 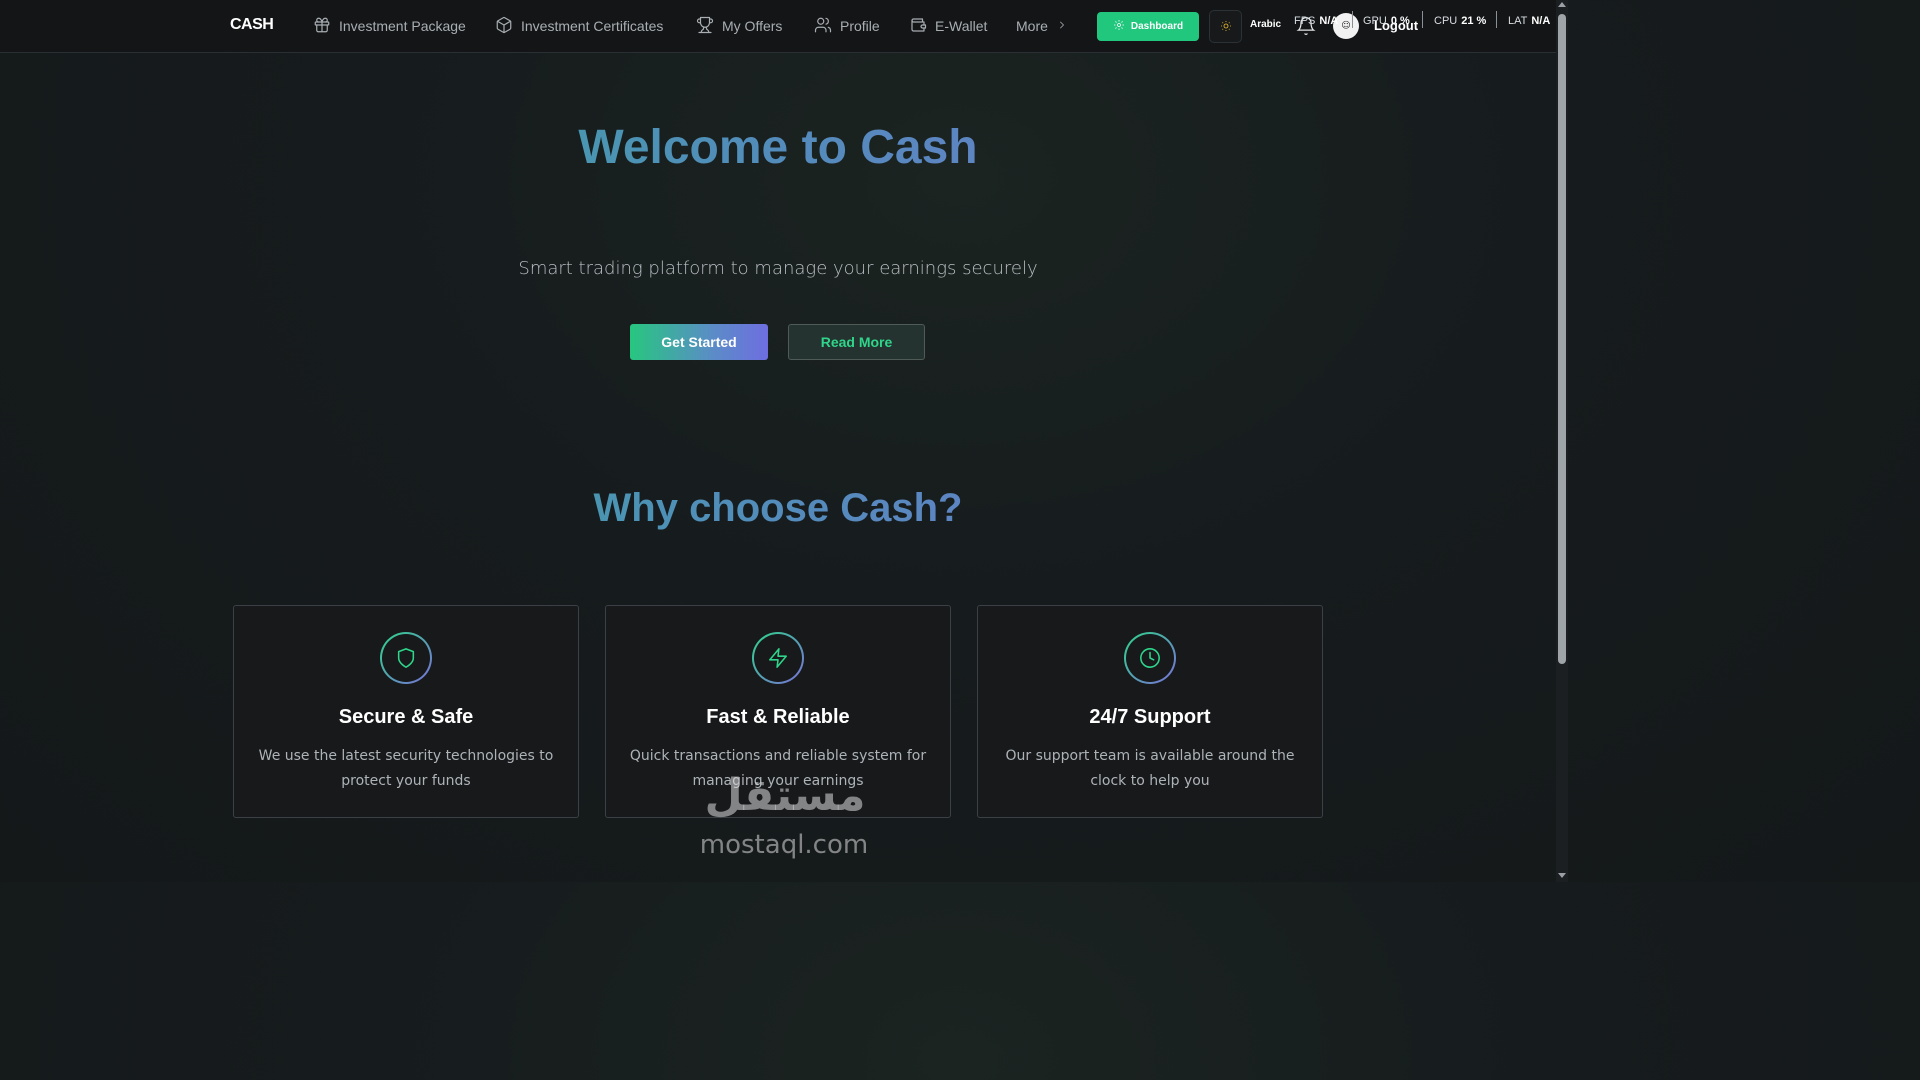 What do you see at coordinates (778, 508) in the screenshot?
I see `section-title: Why choose Cash?` at bounding box center [778, 508].